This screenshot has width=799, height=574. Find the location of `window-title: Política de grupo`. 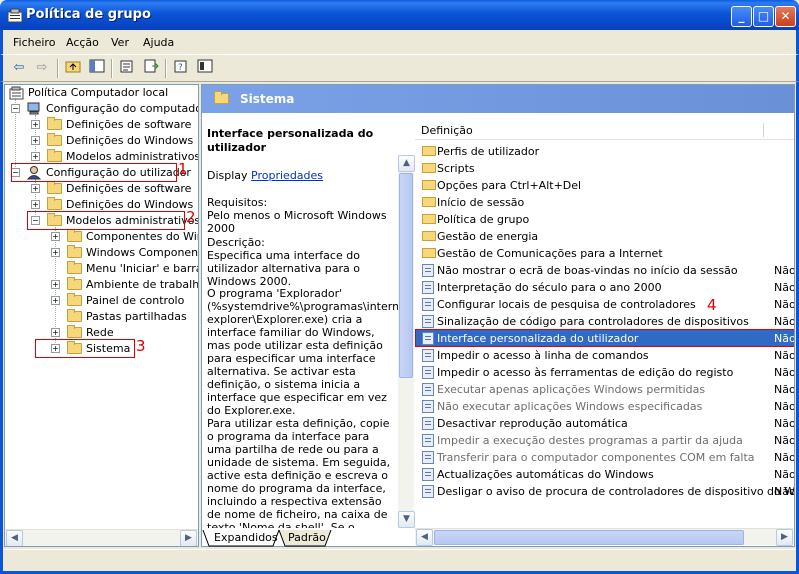

window-title: Política de grupo is located at coordinates (88, 14).